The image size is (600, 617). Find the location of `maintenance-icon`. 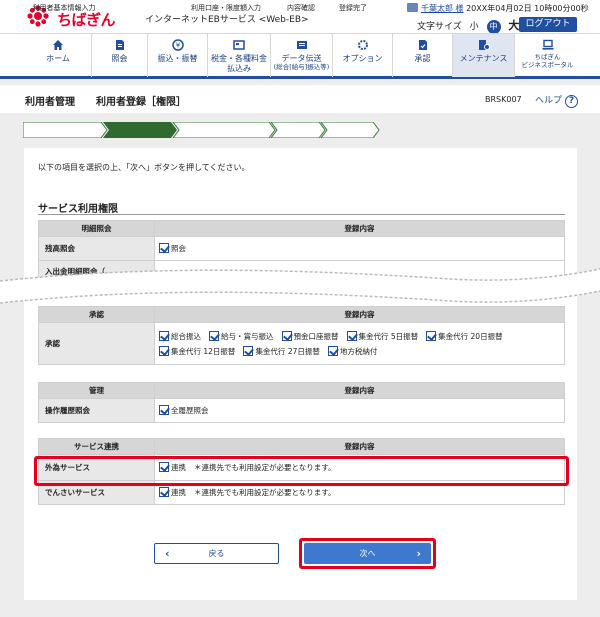

maintenance-icon is located at coordinates (484, 45).